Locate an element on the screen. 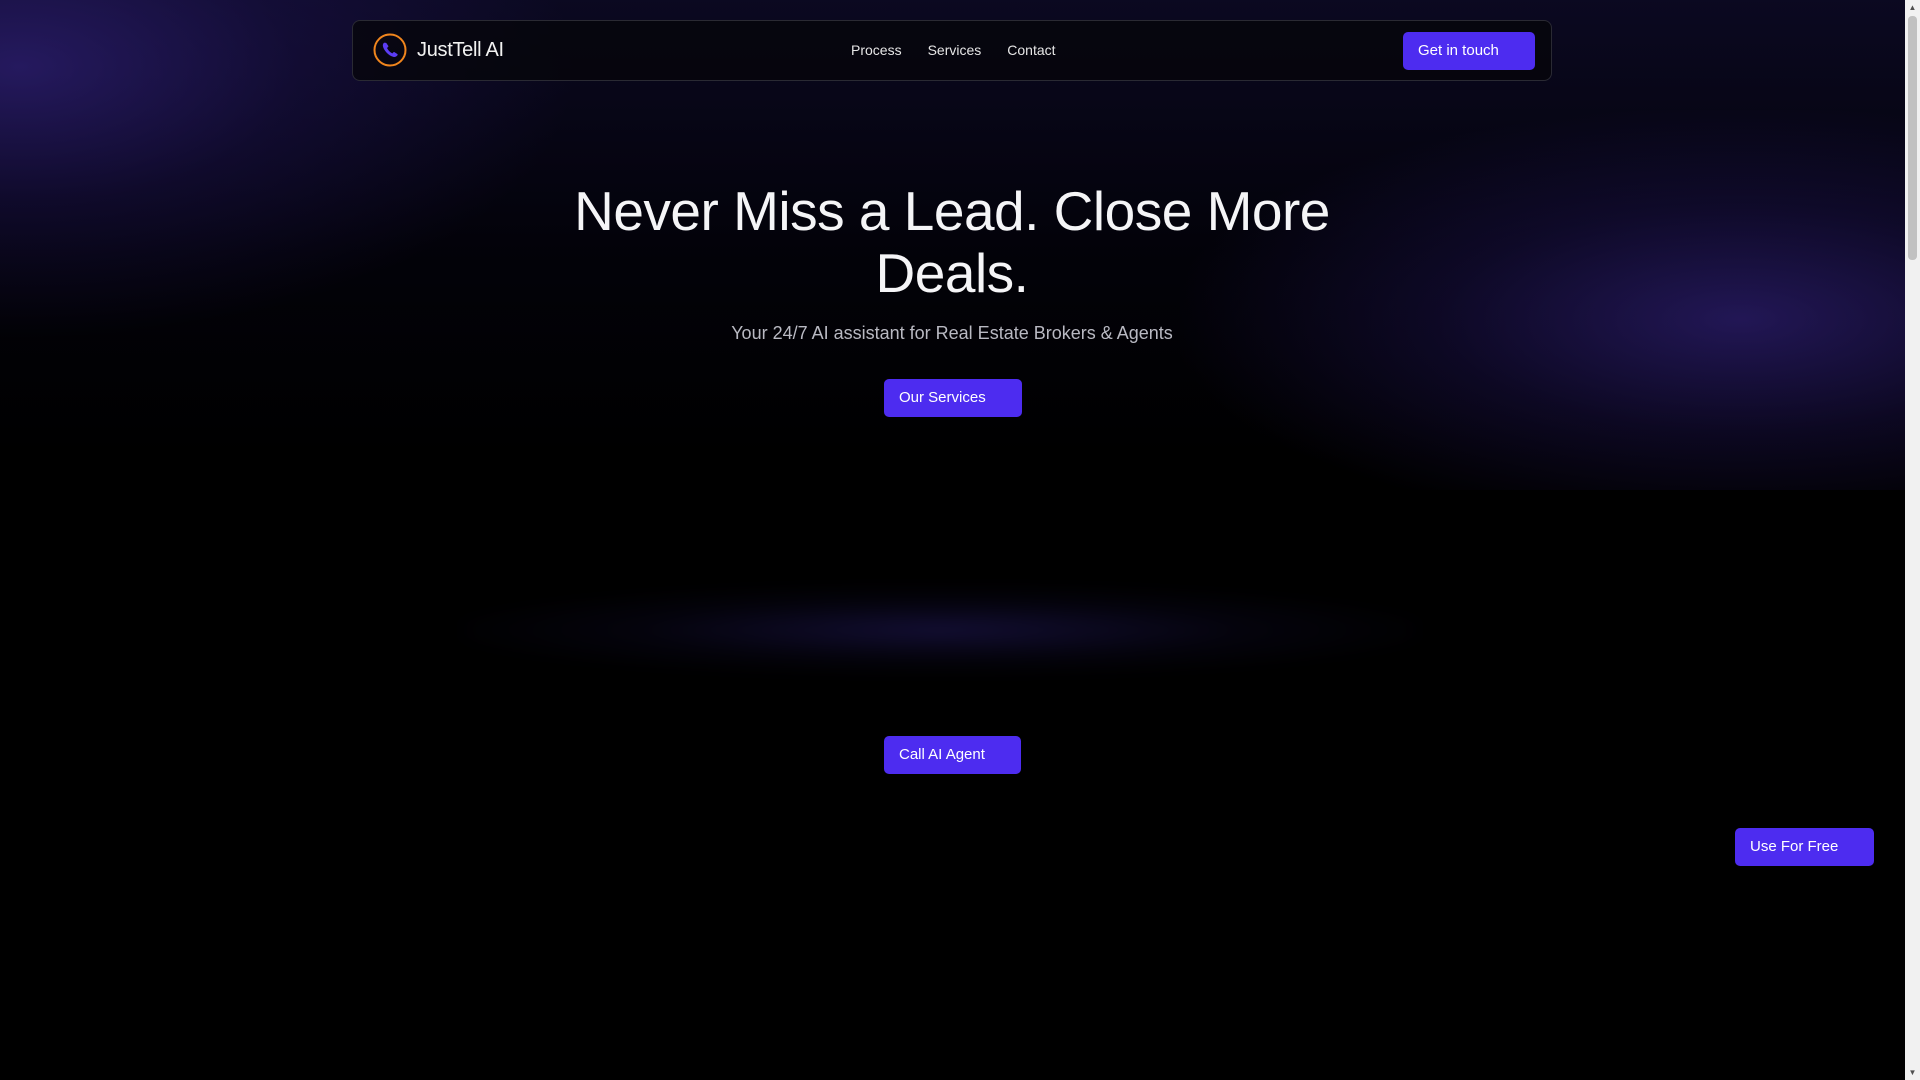 Image resolution: width=1920 pixels, height=1080 pixels. phone-icon is located at coordinates (390, 50).